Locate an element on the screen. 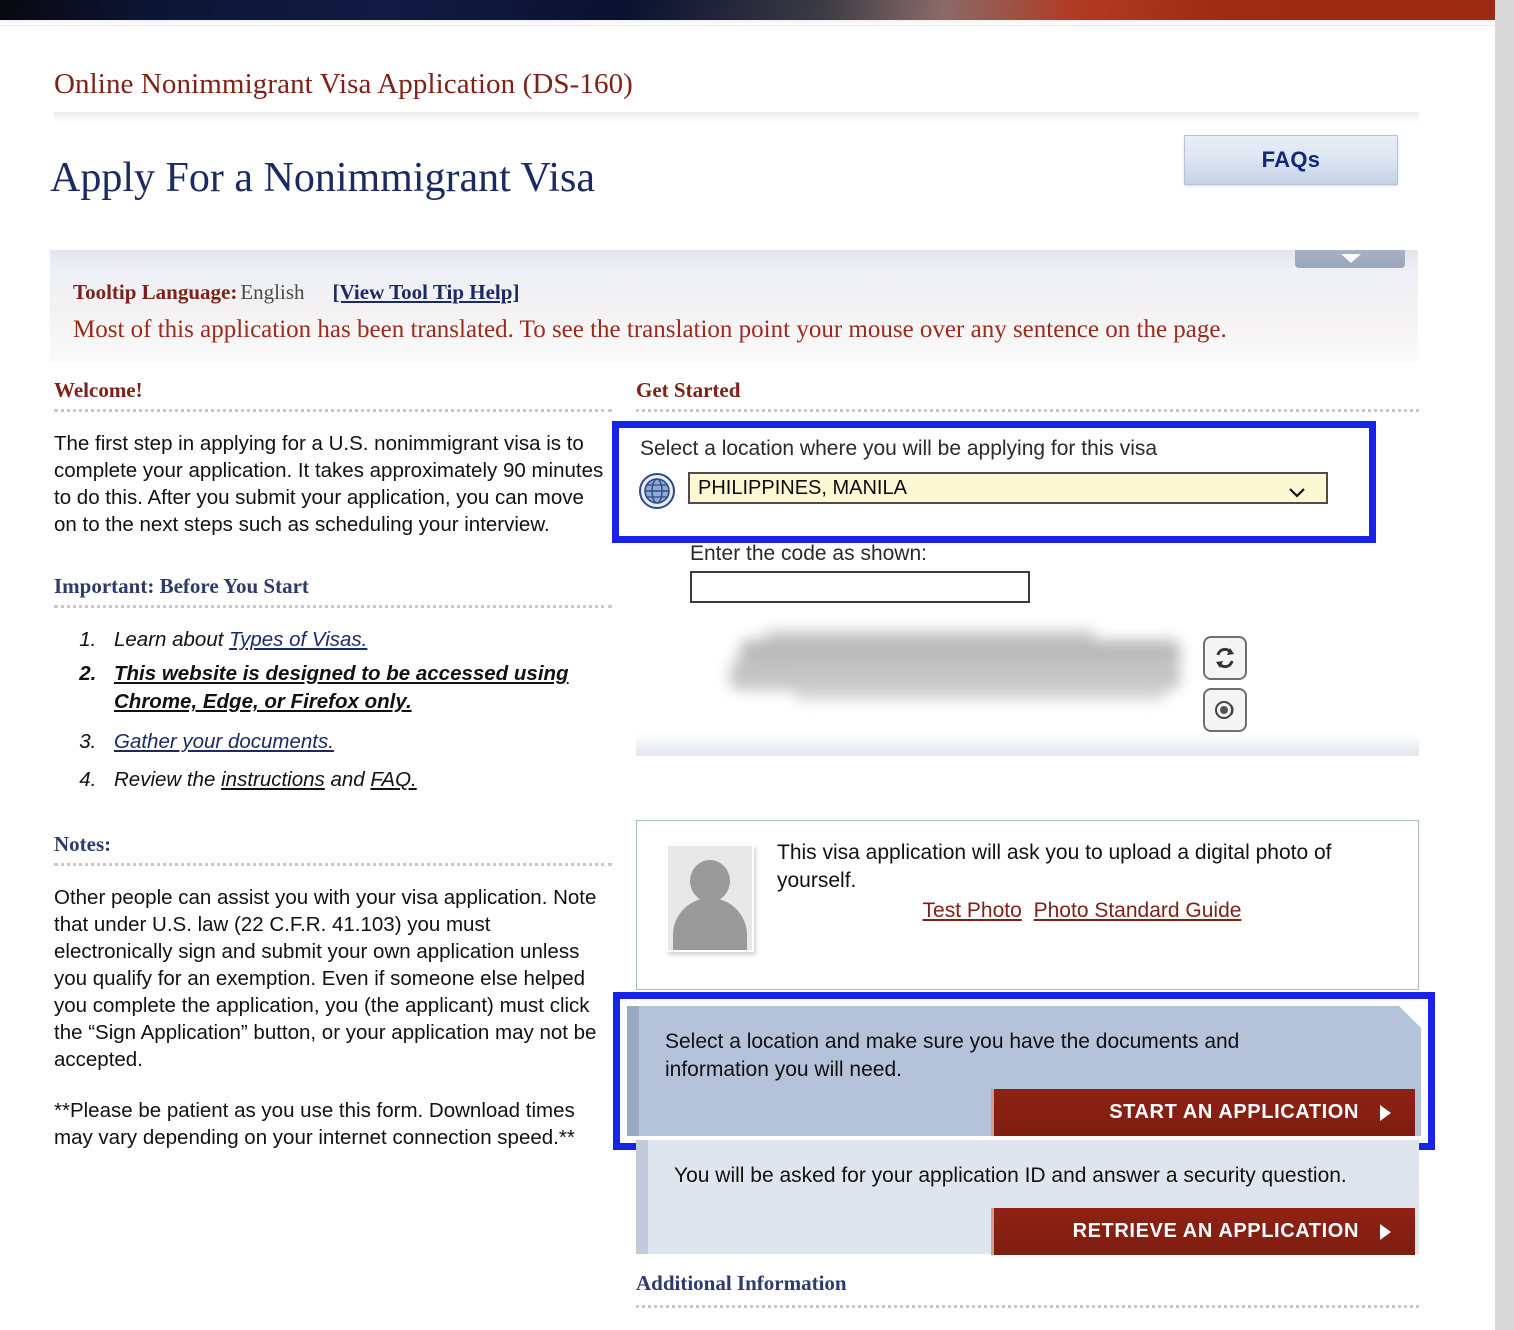 The width and height of the screenshot is (1514, 1330). list-item: Learn about Types of Visas. is located at coordinates (357, 640).